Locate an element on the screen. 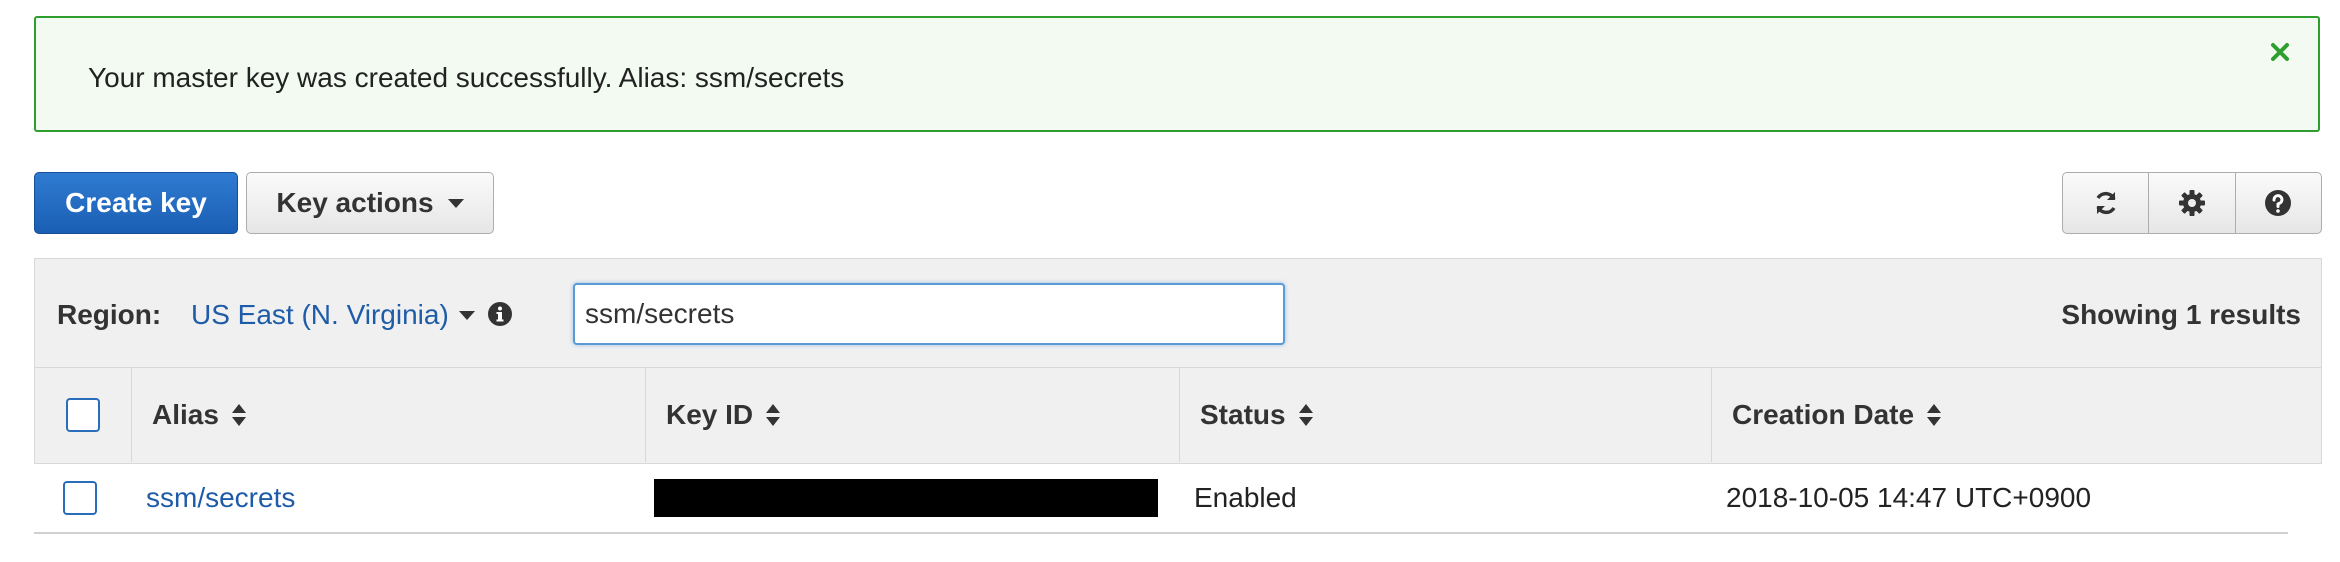 Image resolution: width=2340 pixels, height=562 pixels. alias-link: ssm/secrets is located at coordinates (220, 498).